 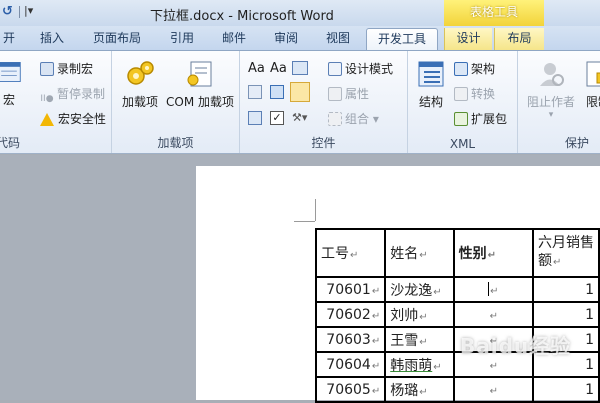 I want to click on group-code: 宏 录制宏 II● 暂停录制 宏安全性 代码, so click(x=56, y=102).